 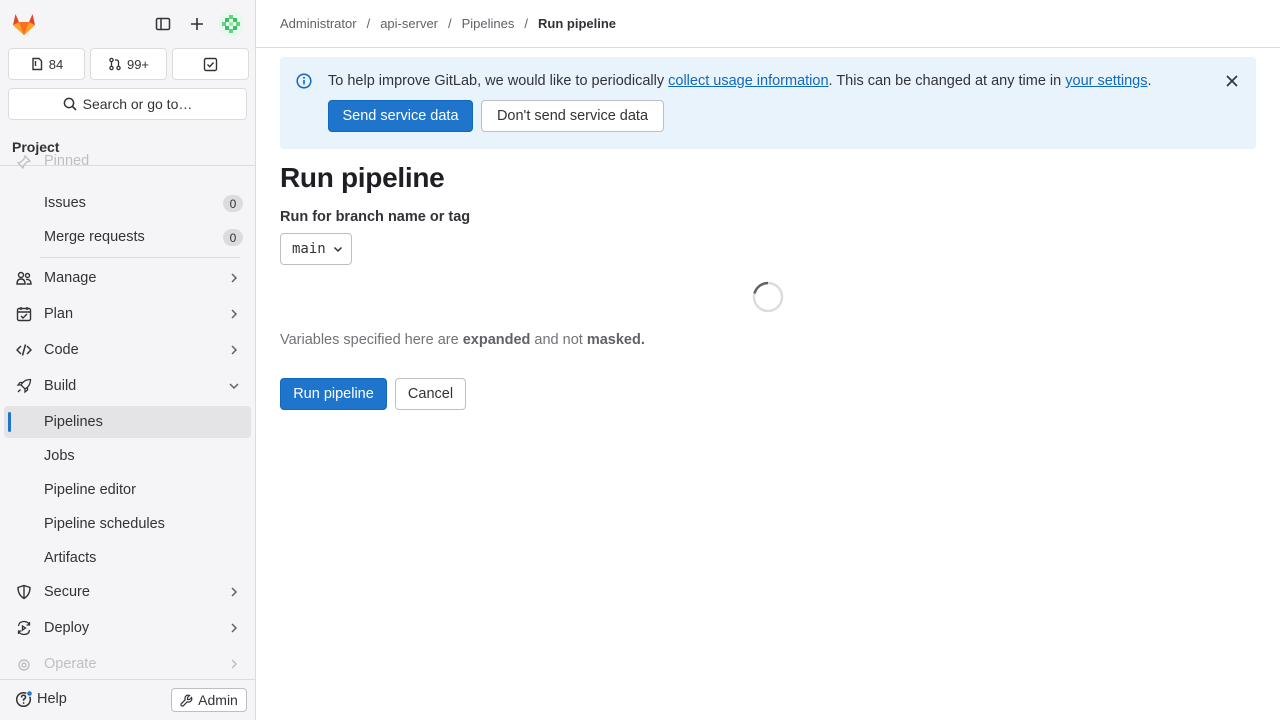 I want to click on sidebar-item-pipeline-schedules: Pipeline schedules, so click(x=127, y=524).